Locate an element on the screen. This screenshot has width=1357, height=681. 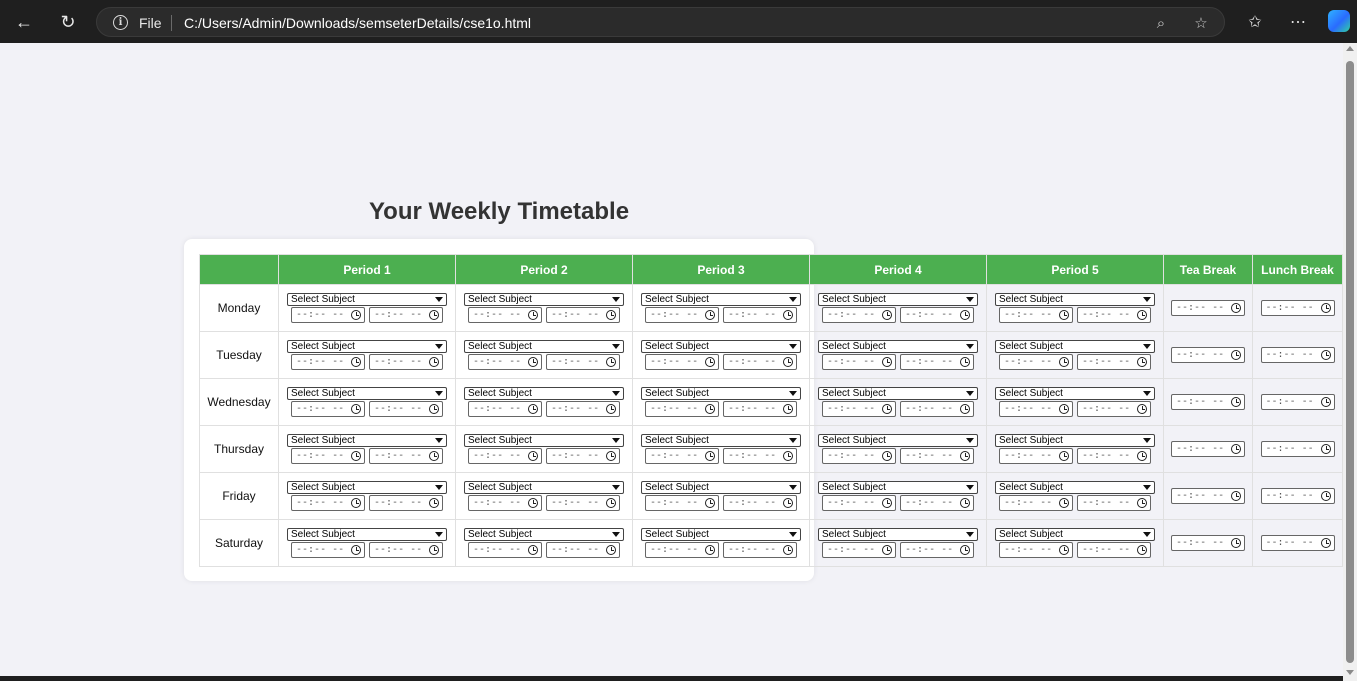
copilot-icon is located at coordinates (1339, 21).